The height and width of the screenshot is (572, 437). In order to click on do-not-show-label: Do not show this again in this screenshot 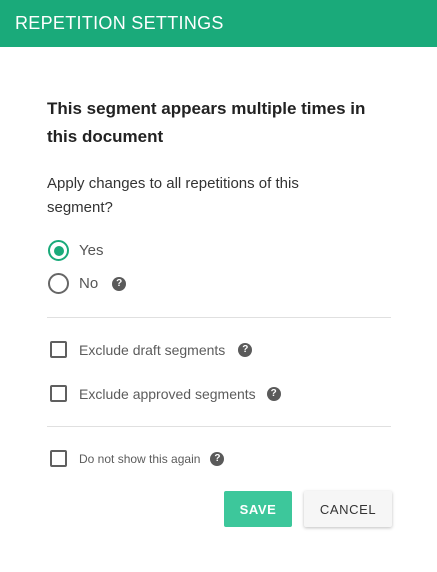, I will do `click(140, 458)`.